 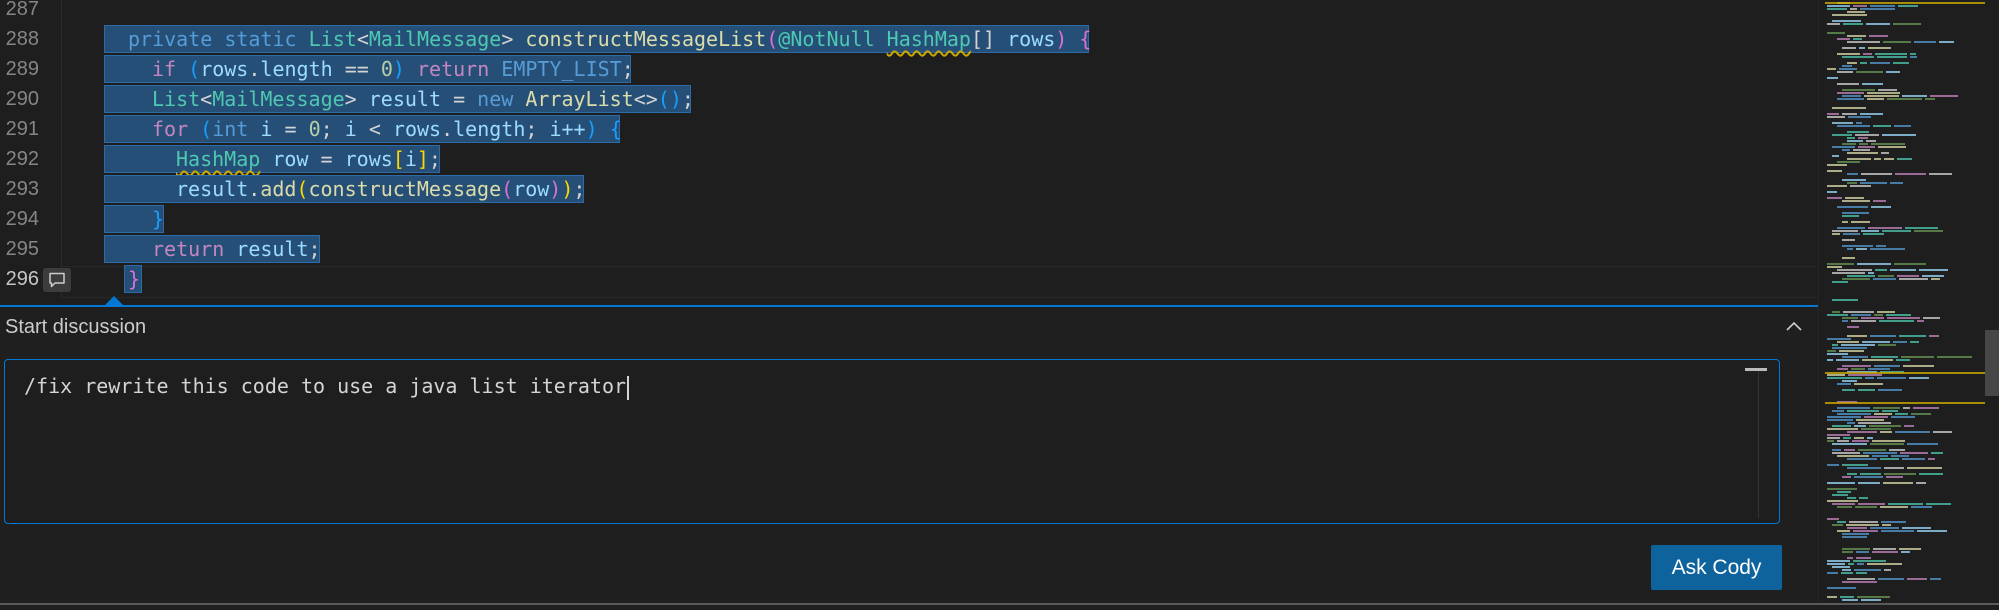 I want to click on panel-bottom-border, so click(x=999, y=604).